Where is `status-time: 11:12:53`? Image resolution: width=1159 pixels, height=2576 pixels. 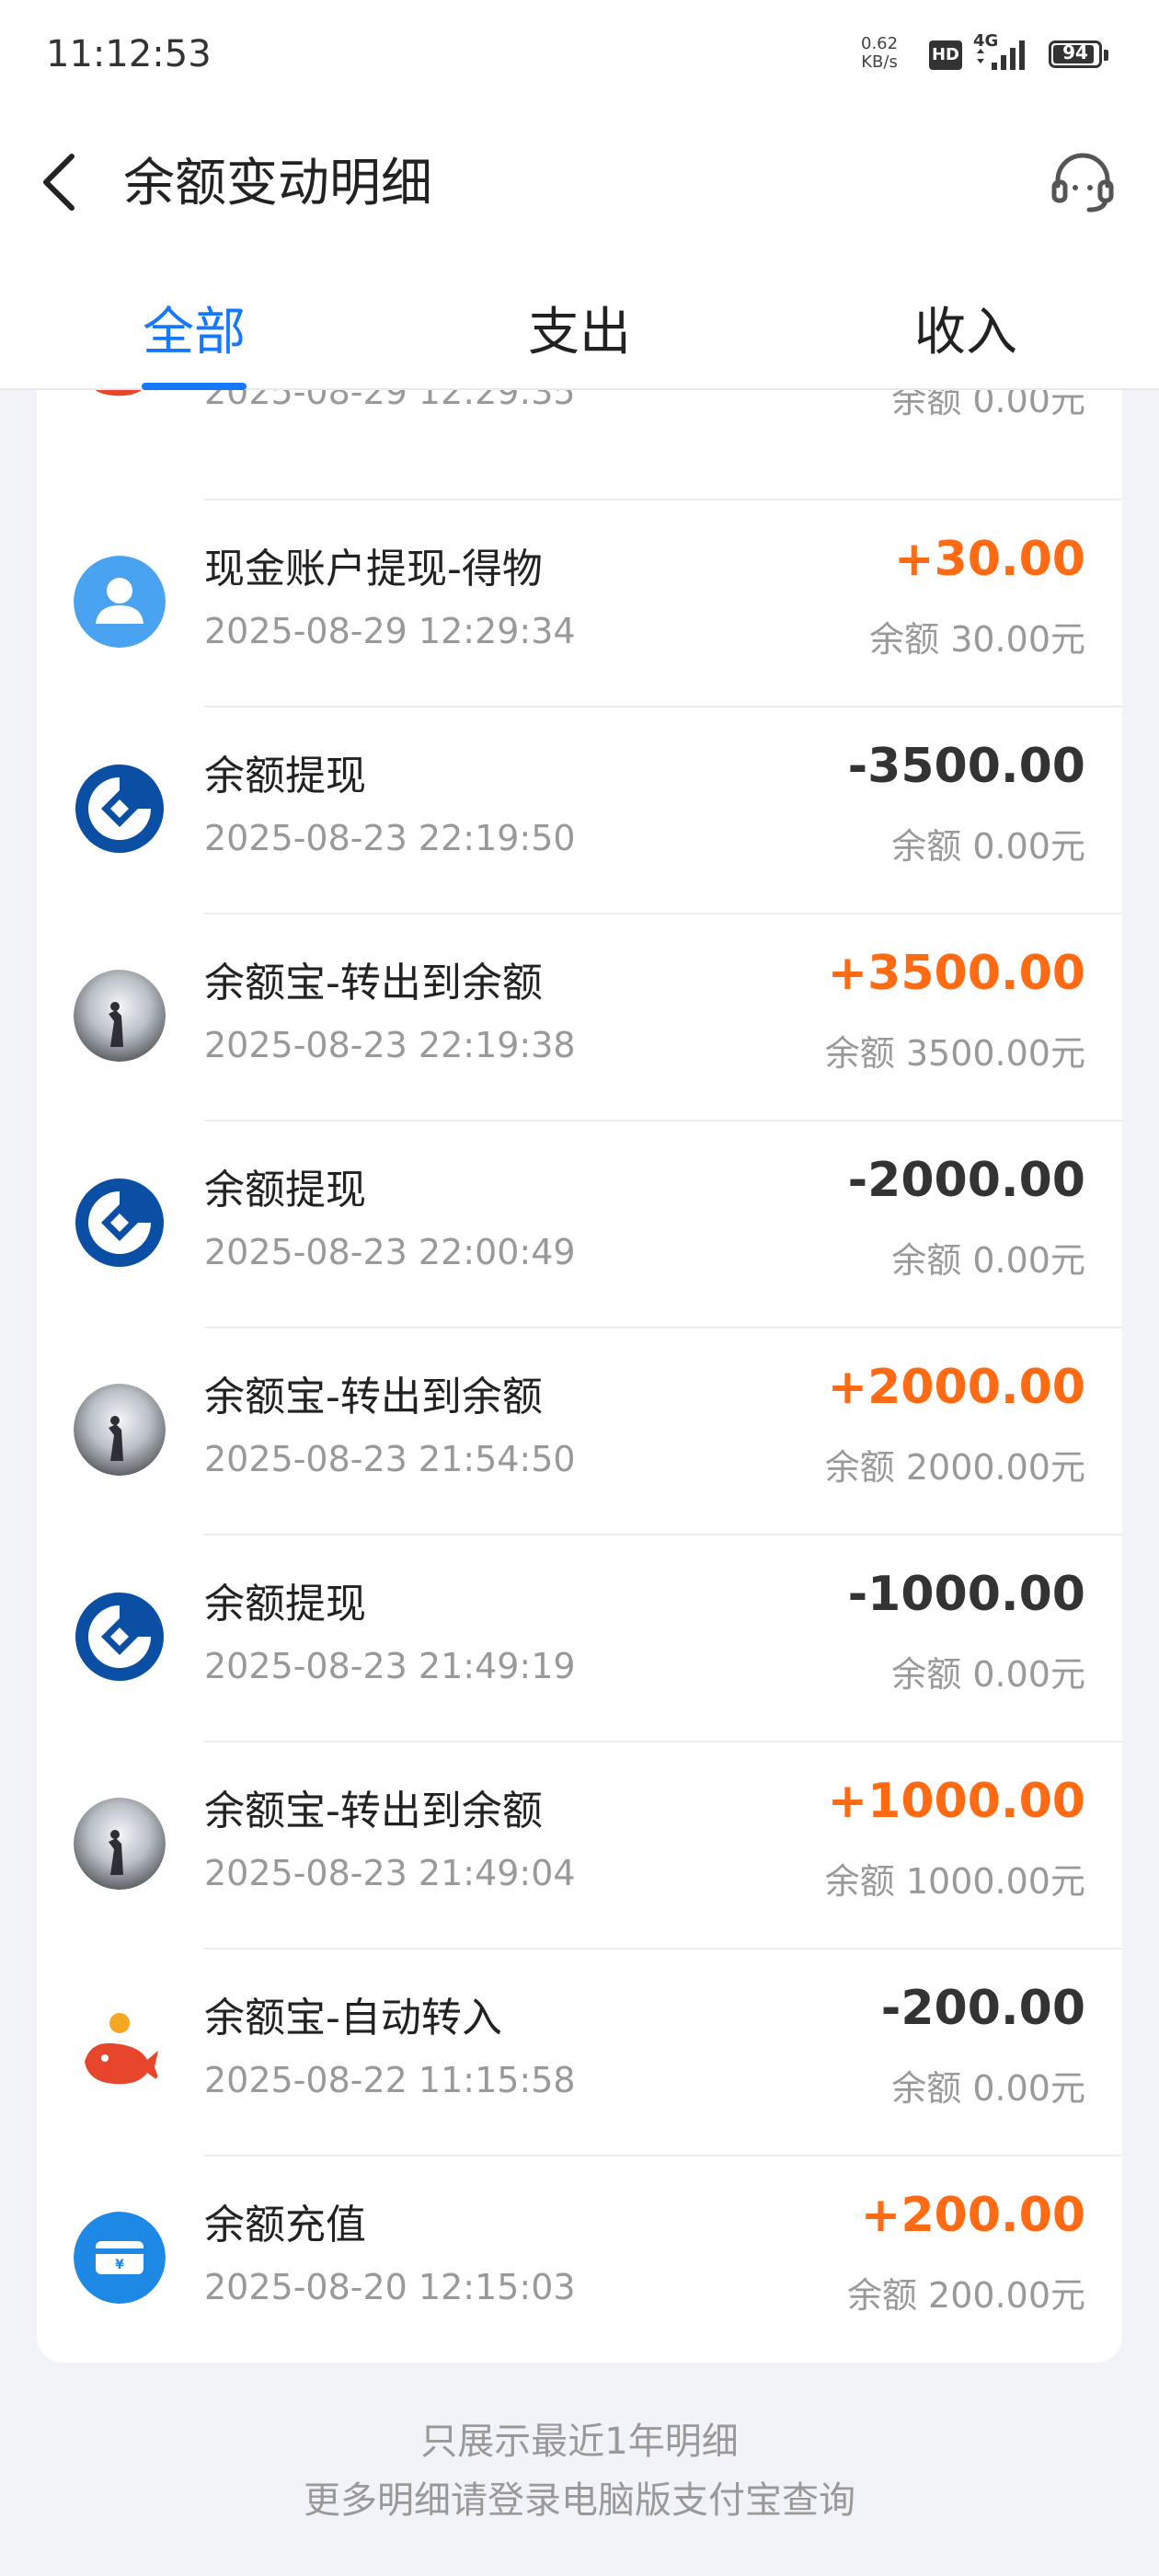 status-time: 11:12:53 is located at coordinates (129, 54).